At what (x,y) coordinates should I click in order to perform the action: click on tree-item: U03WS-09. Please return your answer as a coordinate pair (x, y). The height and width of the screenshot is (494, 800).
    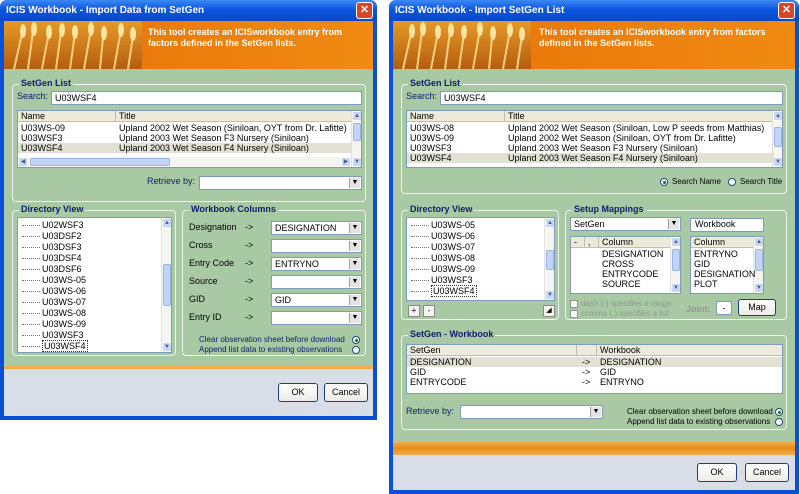
    Looking at the image, I should click on (54, 324).